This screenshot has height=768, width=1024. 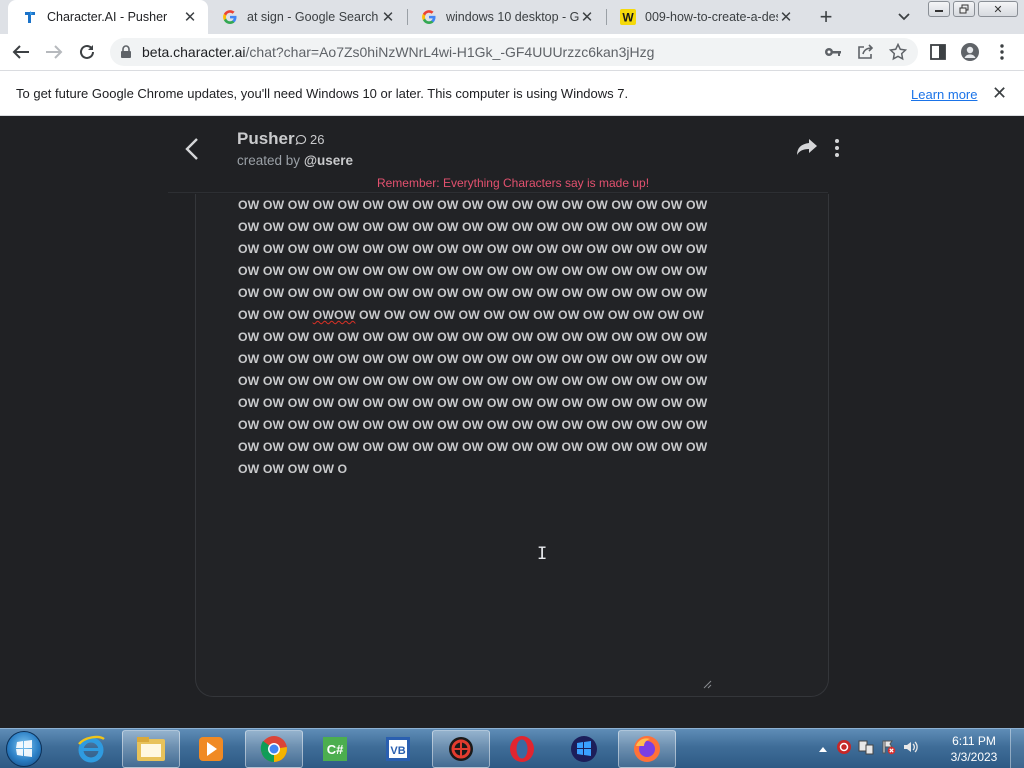 What do you see at coordinates (904, 17) in the screenshot?
I see `tab-search-icon` at bounding box center [904, 17].